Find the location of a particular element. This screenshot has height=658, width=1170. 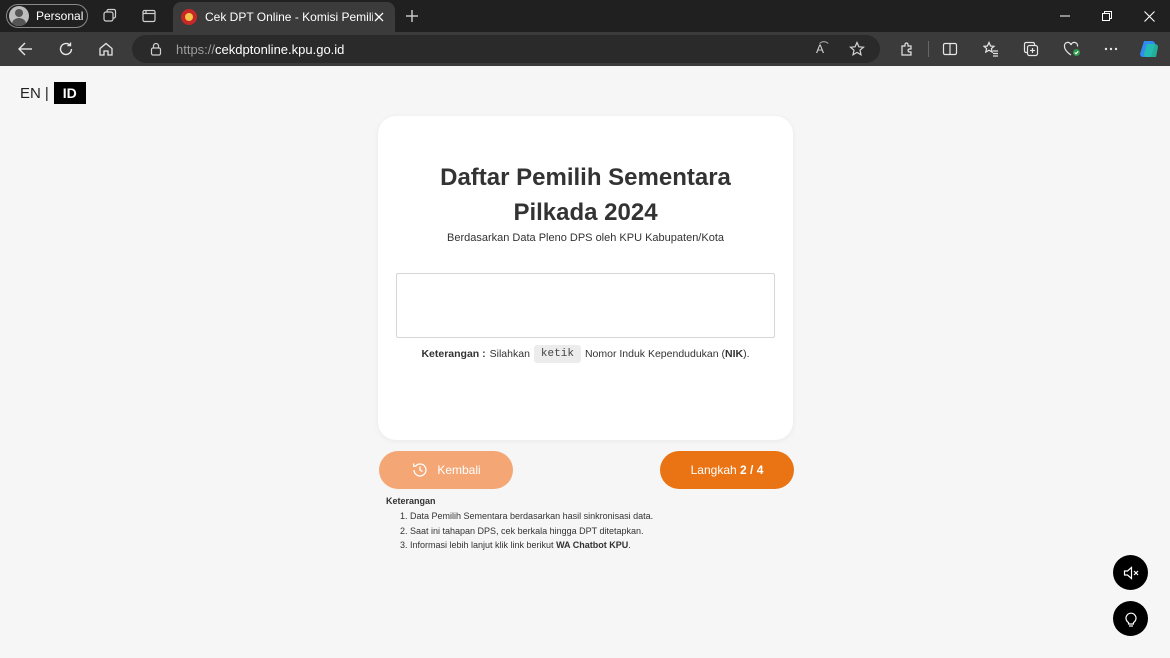

tips-button is located at coordinates (1130, 618).